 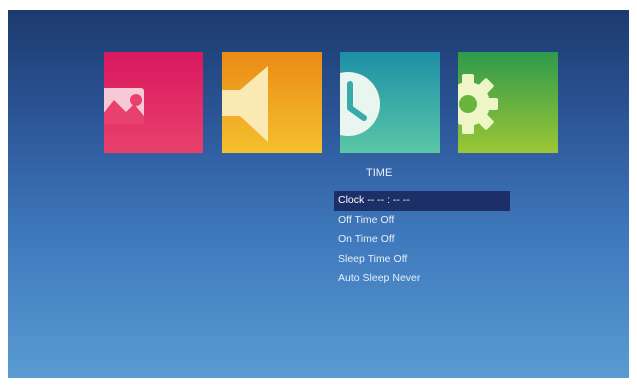 I want to click on menu-item-on-time: On Time Off, so click(x=424, y=240).